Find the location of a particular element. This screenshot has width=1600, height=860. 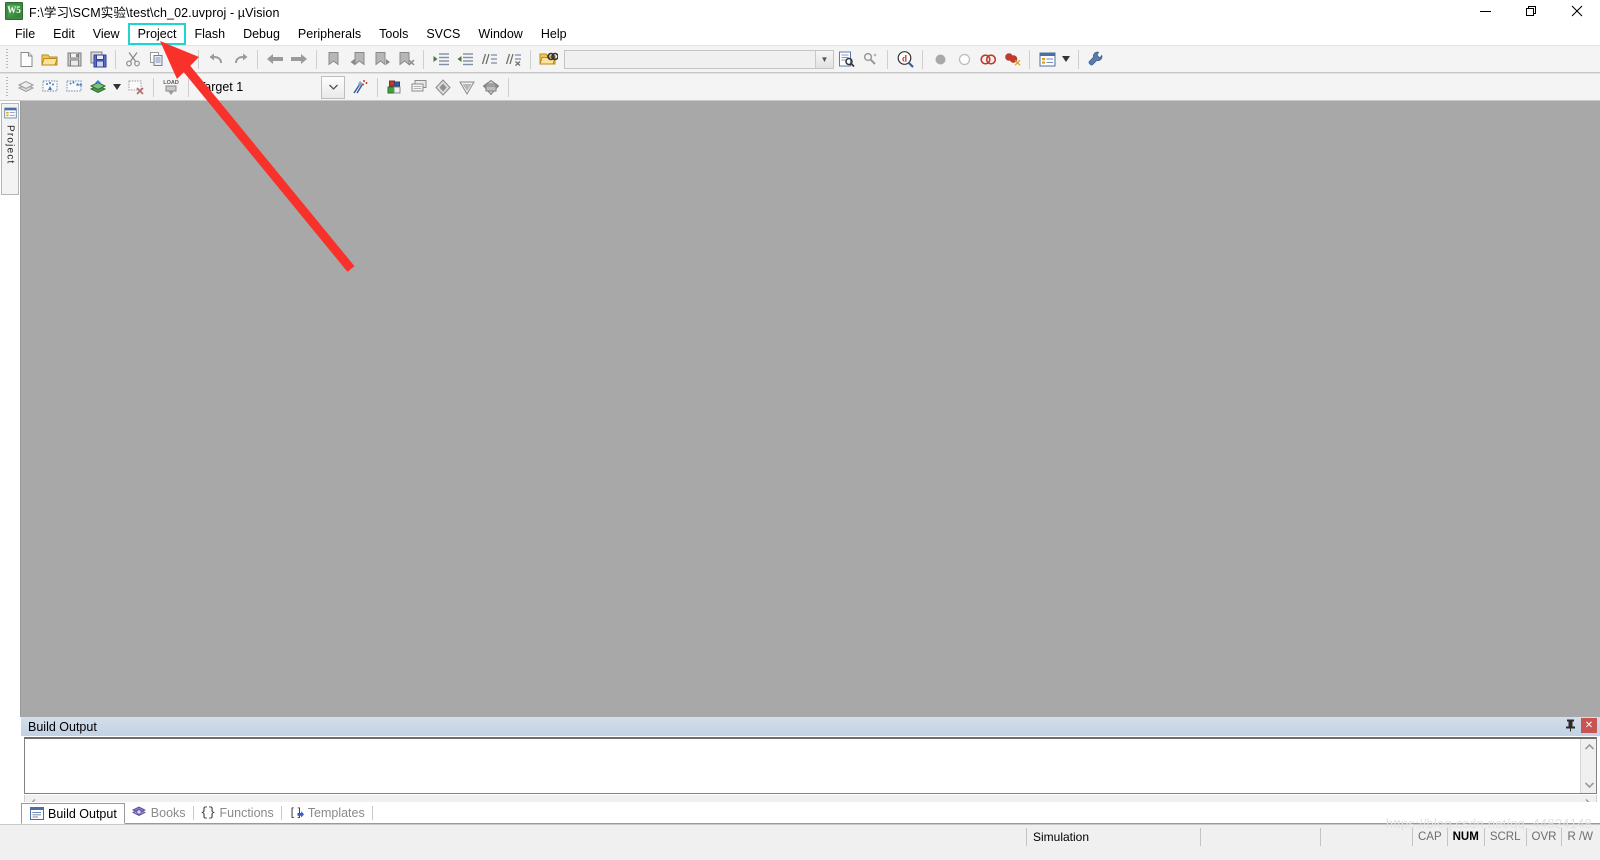

minimize-icon is located at coordinates (1485, 11).